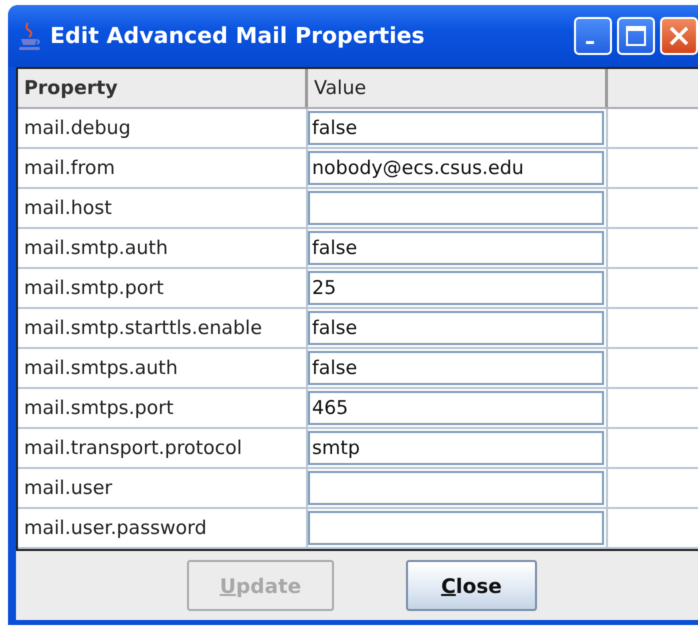  What do you see at coordinates (456, 408) in the screenshot?
I see `value-field: 465` at bounding box center [456, 408].